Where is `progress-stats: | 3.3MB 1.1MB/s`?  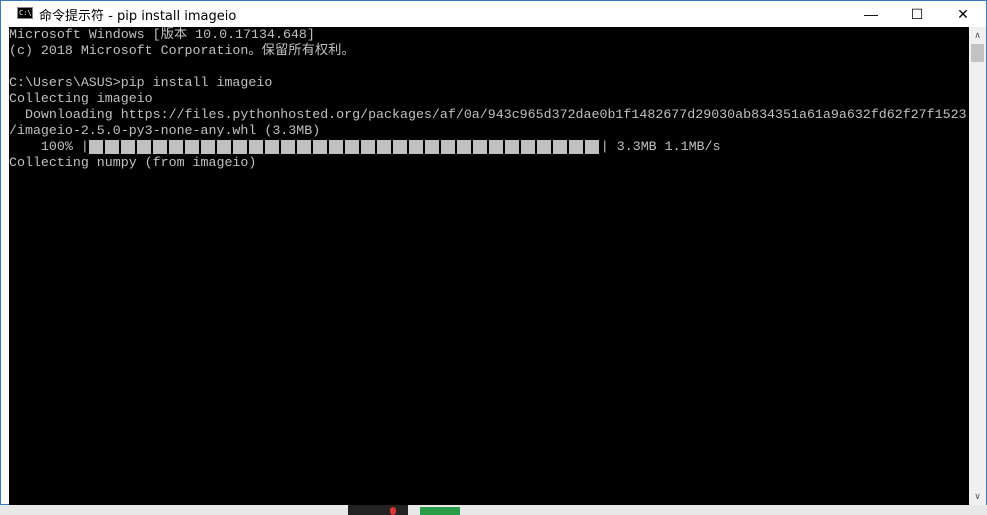 progress-stats: | 3.3MB 1.1MB/s is located at coordinates (660, 146).